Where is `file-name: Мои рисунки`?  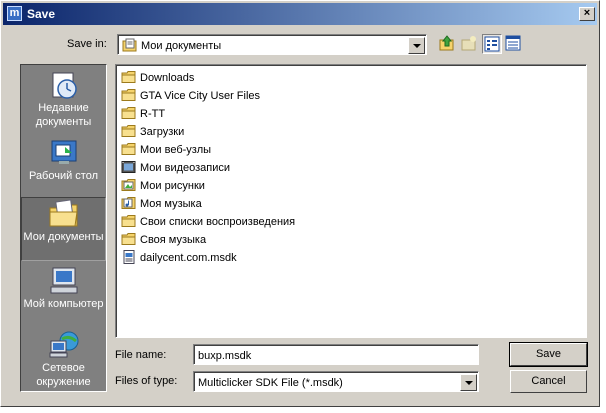
file-name: Мои рисунки is located at coordinates (172, 186).